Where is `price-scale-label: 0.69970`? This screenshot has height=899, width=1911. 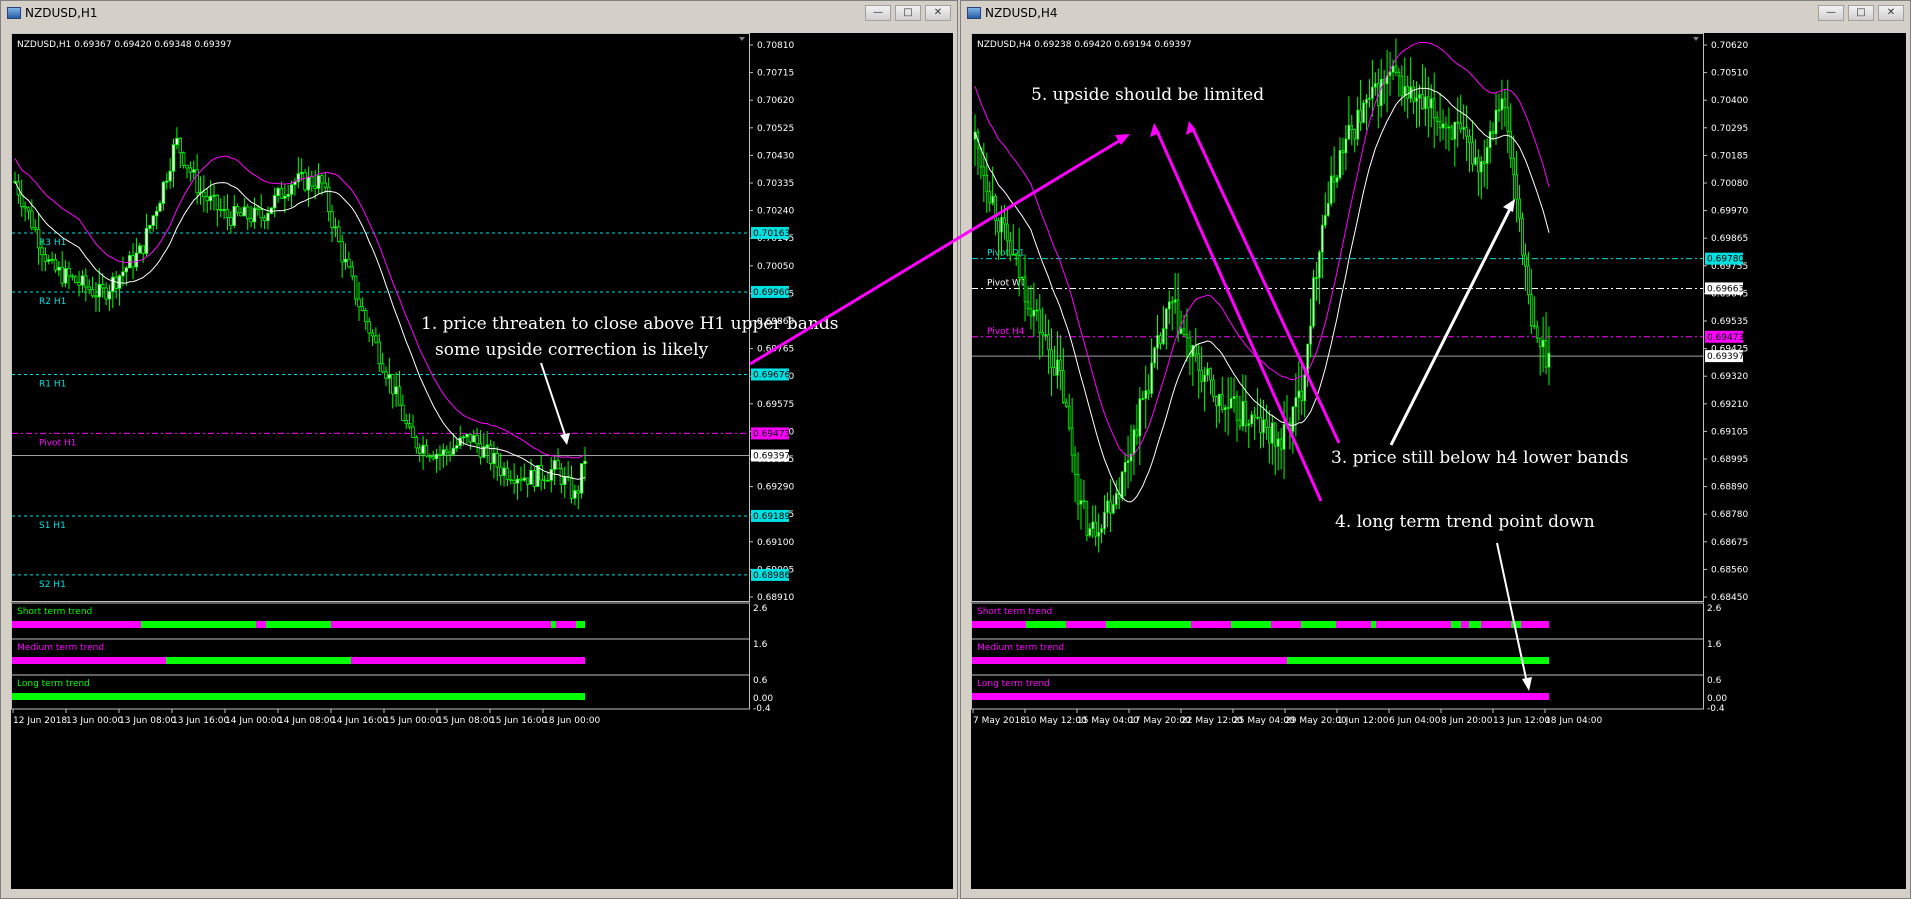 price-scale-label: 0.69970 is located at coordinates (1729, 212).